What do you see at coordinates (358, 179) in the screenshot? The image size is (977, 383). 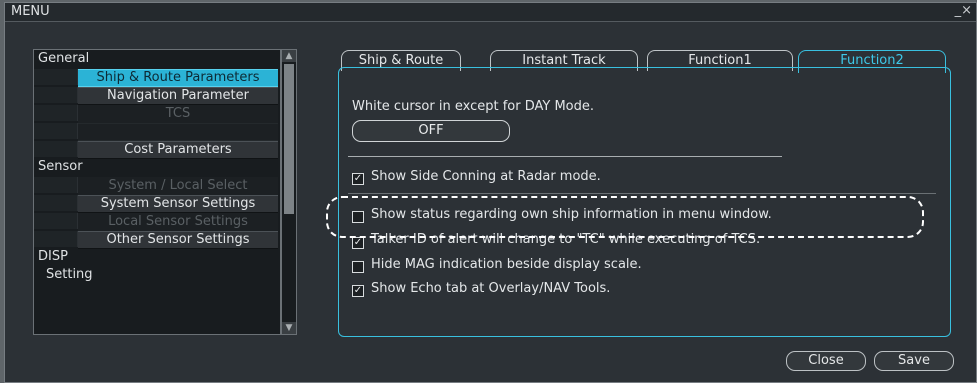 I see `option-checkbox-0: ✓` at bounding box center [358, 179].